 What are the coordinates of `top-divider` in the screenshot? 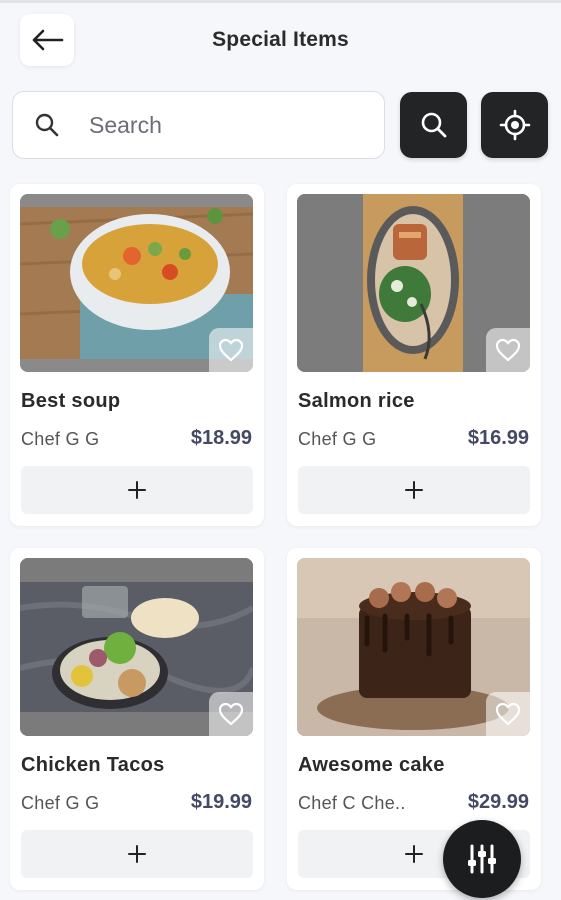 It's located at (280, 1).